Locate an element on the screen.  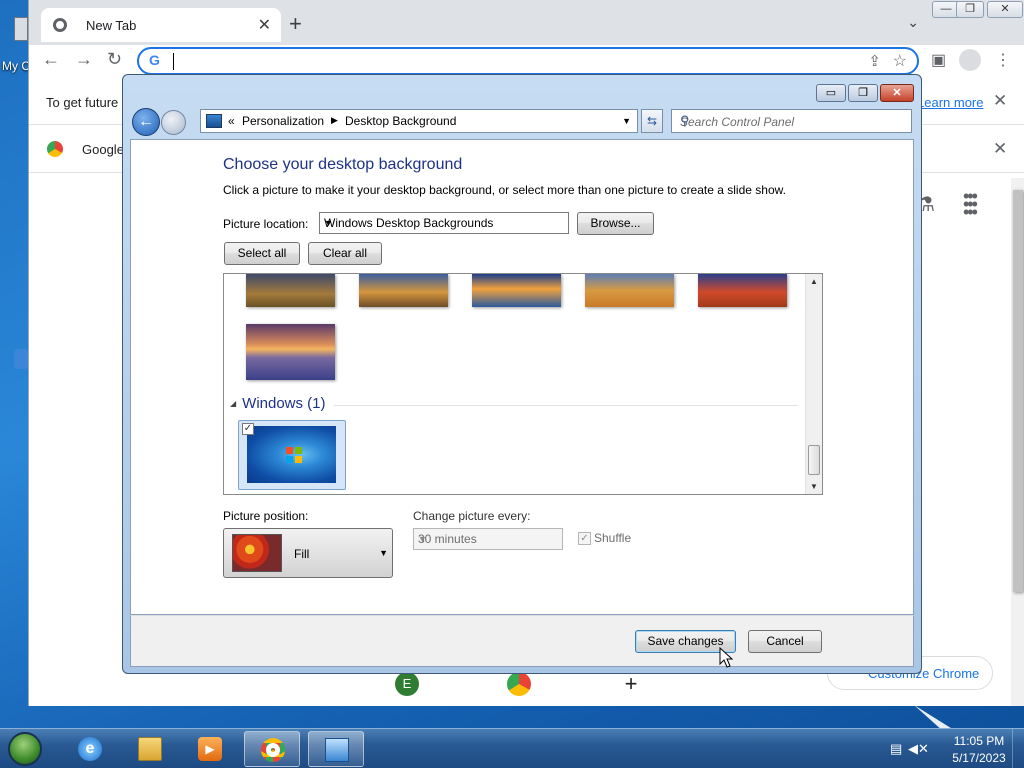
scrollbar-thumb is located at coordinates (1018, 391).